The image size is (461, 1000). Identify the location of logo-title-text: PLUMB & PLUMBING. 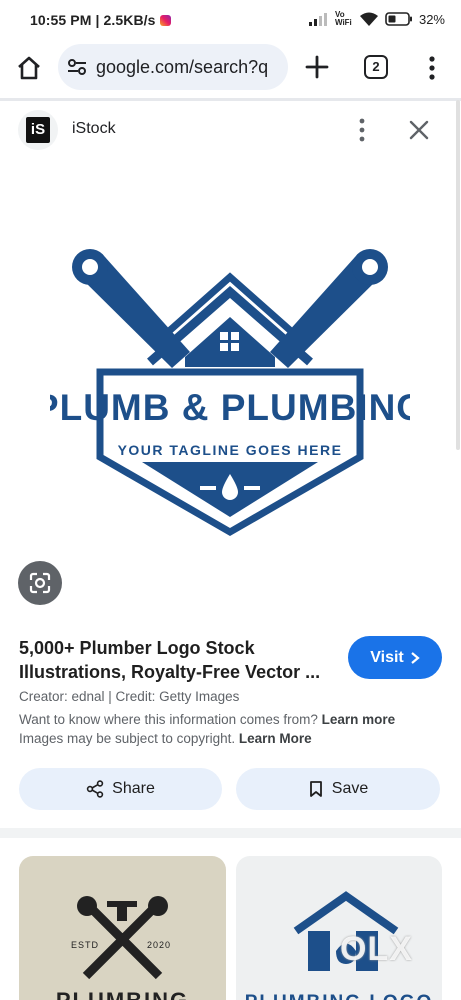
(230, 407).